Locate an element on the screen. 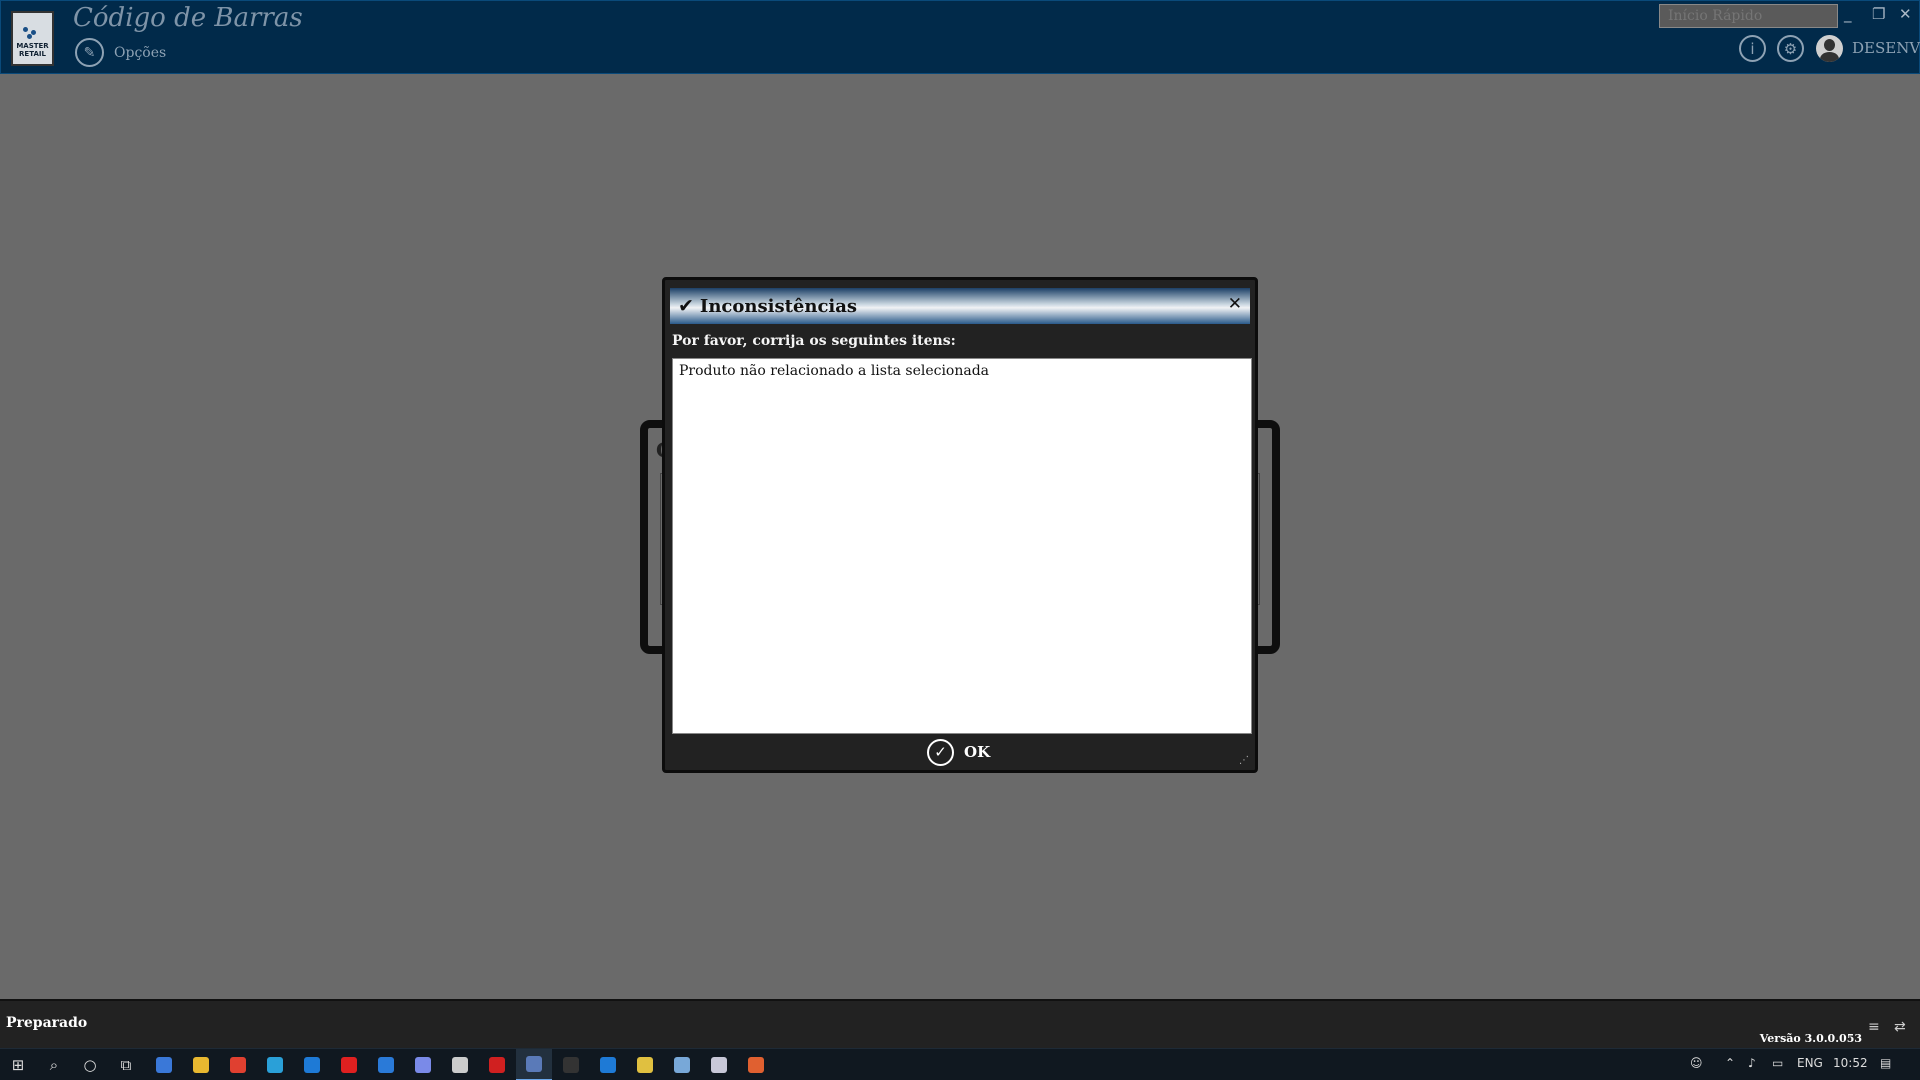 The height and width of the screenshot is (1080, 1920). edit-icon: ✎ is located at coordinates (89, 52).